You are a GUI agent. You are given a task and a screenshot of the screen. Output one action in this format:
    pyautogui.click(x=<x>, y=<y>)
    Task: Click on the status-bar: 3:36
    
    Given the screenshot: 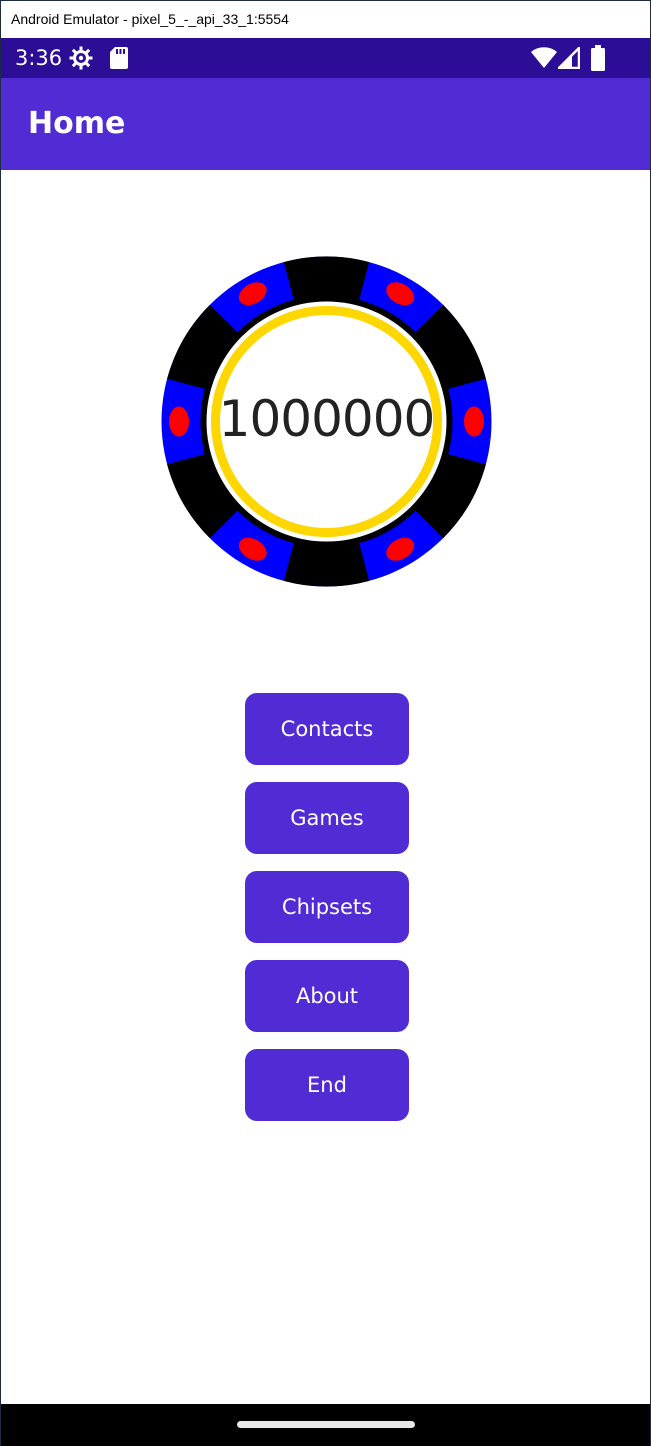 What is the action you would take?
    pyautogui.click(x=325, y=58)
    